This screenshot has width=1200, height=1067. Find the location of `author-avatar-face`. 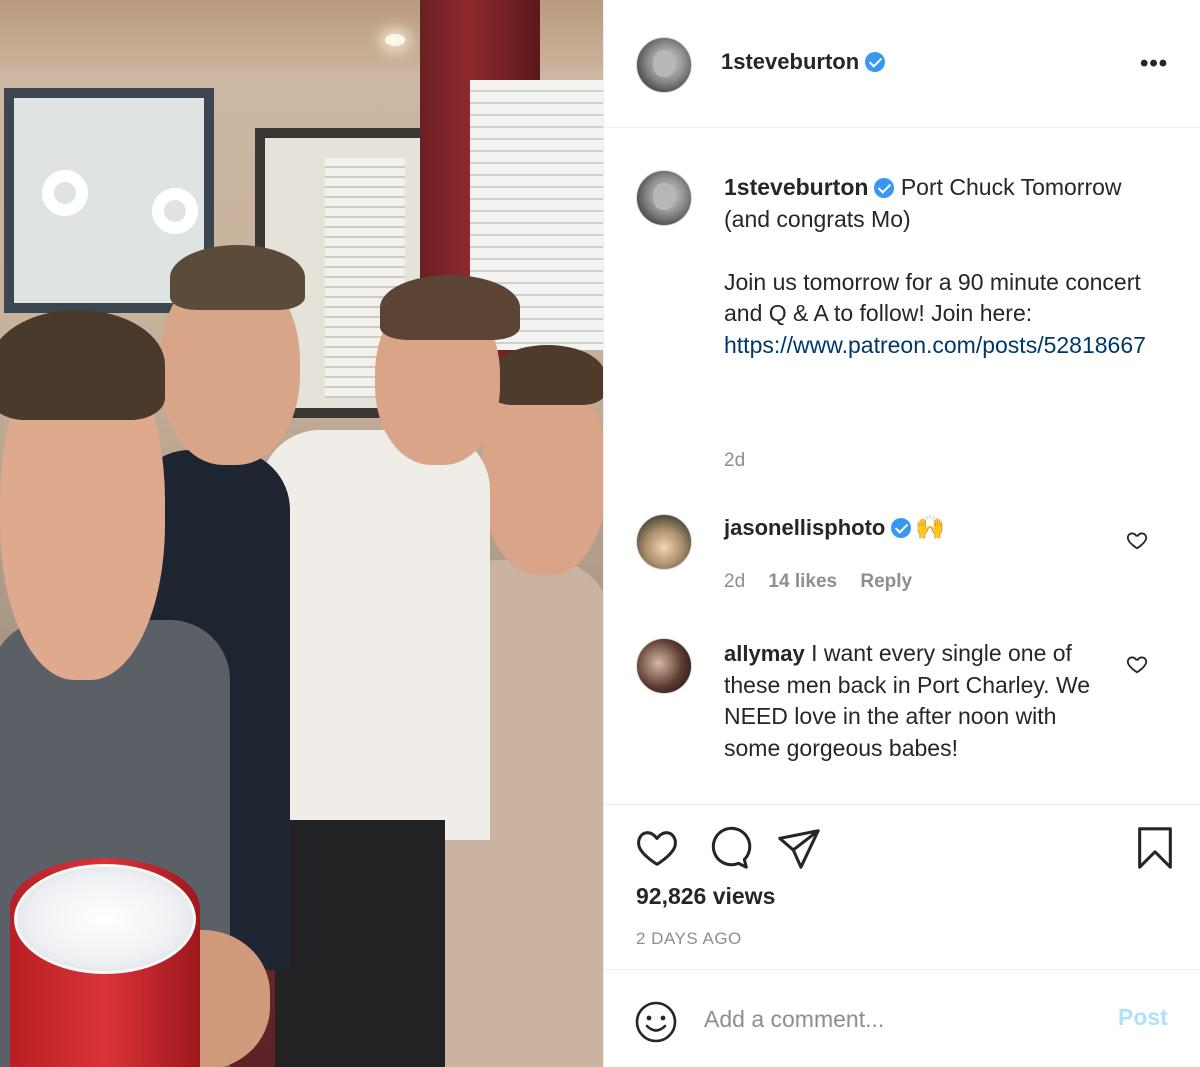

author-avatar-face is located at coordinates (664, 63).